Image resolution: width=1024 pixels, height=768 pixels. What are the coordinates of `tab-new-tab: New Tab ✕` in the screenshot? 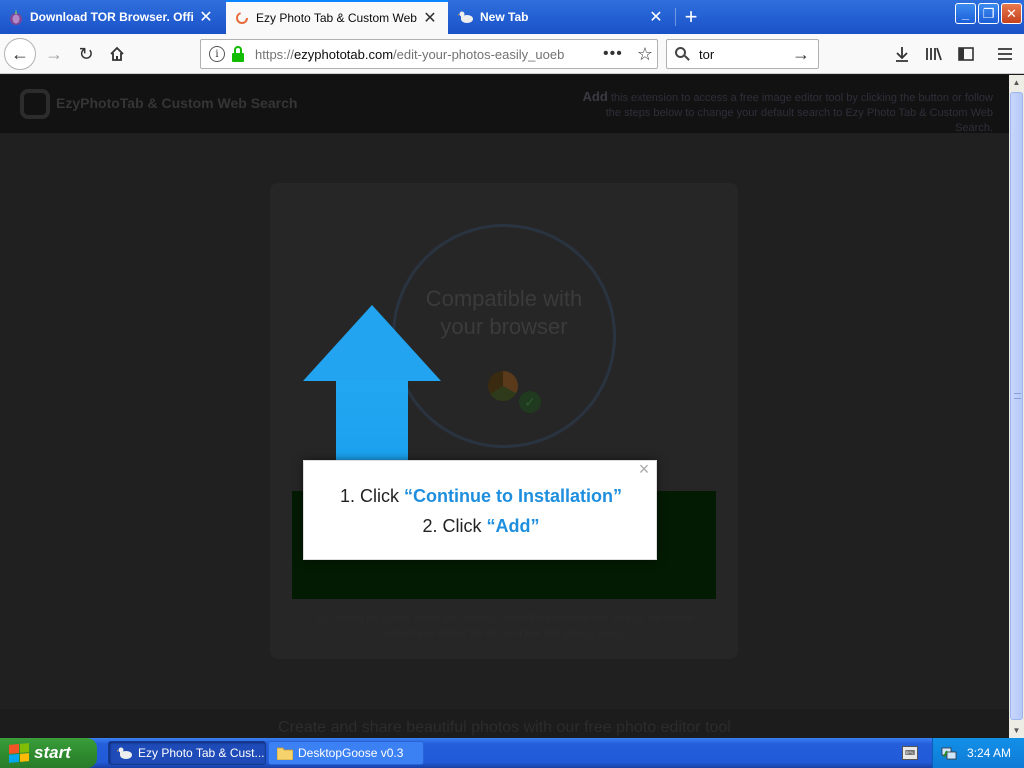 It's located at (562, 17).